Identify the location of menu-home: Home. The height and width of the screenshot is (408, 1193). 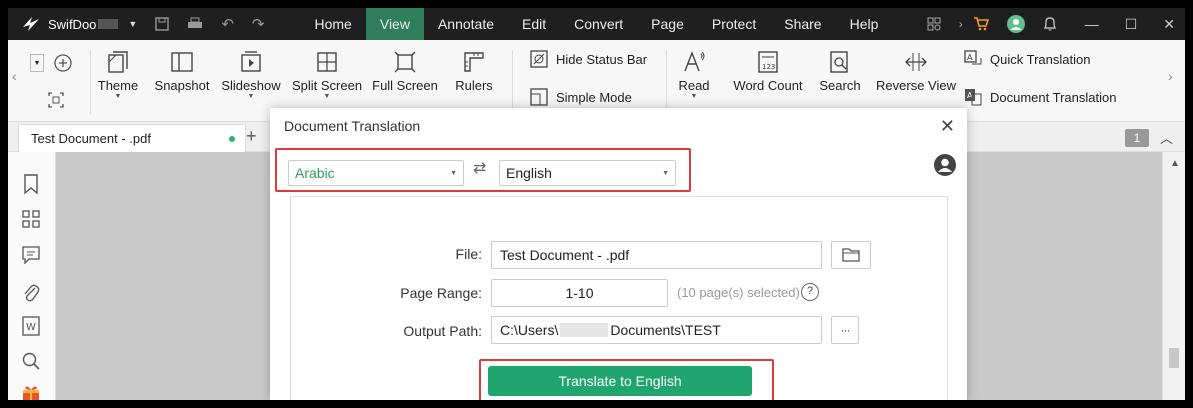
(333, 24).